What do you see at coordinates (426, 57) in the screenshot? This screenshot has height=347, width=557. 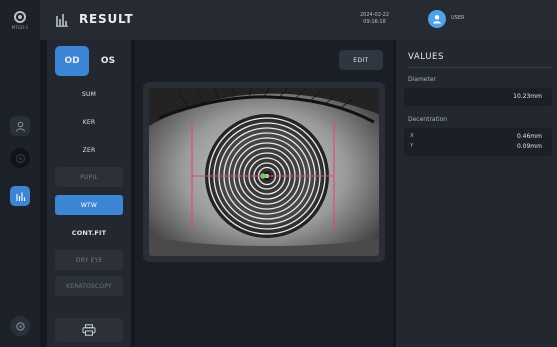 I see `values-title: VALUES` at bounding box center [426, 57].